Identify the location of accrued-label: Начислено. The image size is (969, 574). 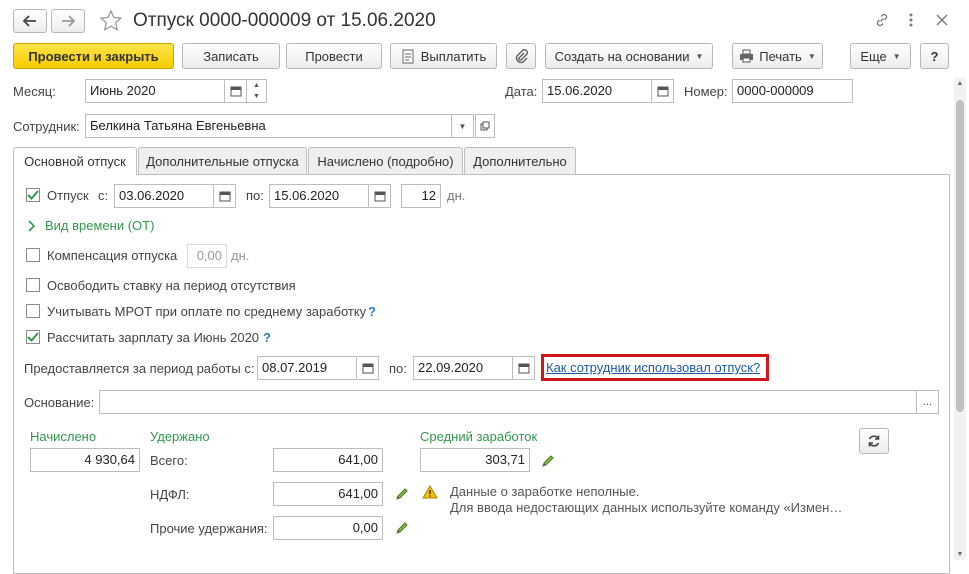
(63, 436).